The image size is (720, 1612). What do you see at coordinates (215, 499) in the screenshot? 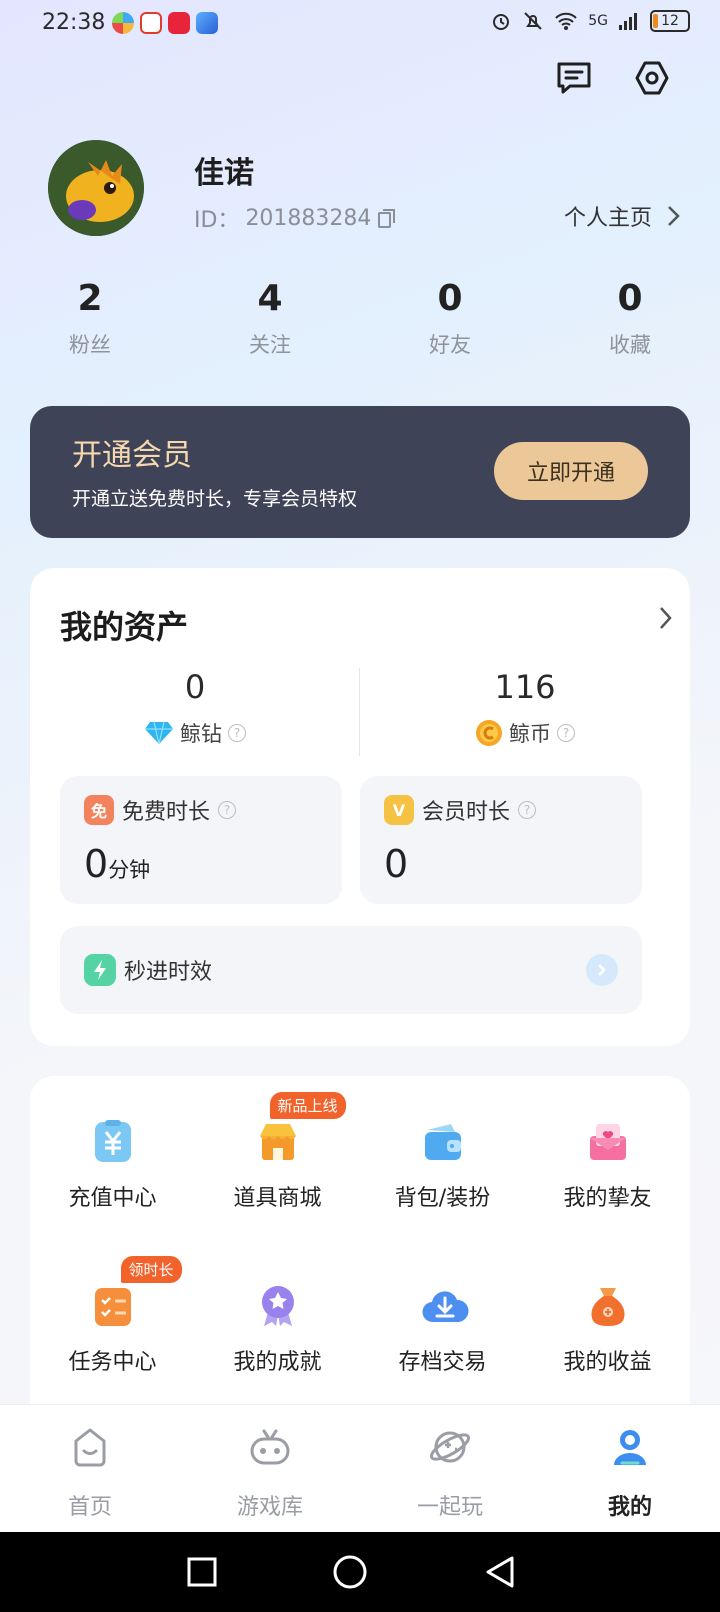
I see `vip-subtitle: 开通立送免费时长，专享会员特权` at bounding box center [215, 499].